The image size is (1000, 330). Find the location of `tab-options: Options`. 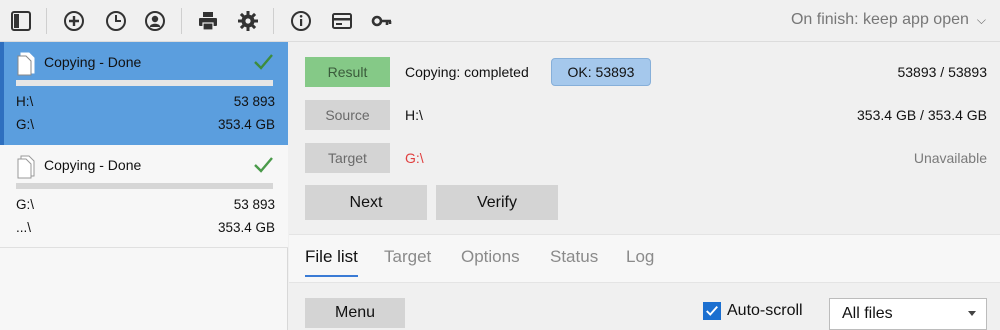

tab-options: Options is located at coordinates (490, 257).